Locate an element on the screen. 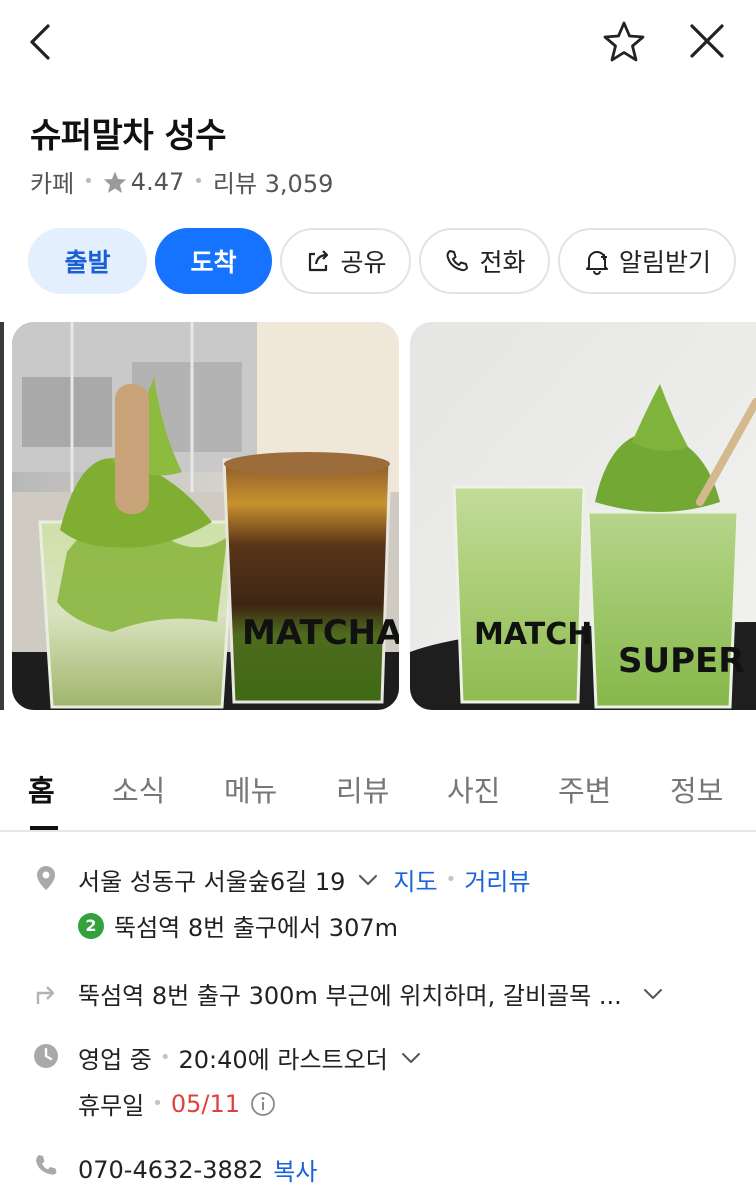 Image resolution: width=756 pixels, height=1200 pixels. tab-news: 소식 is located at coordinates (138, 789).